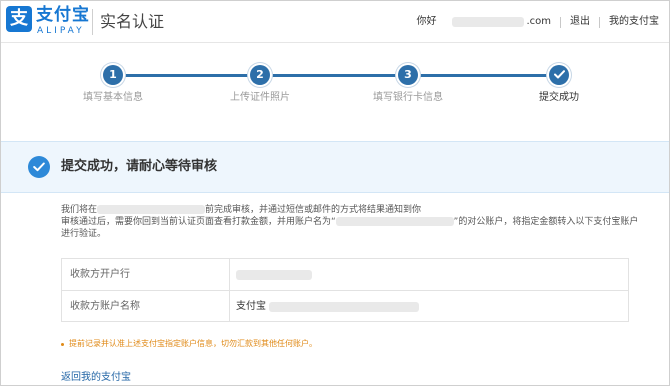 The width and height of the screenshot is (670, 386). Describe the element at coordinates (634, 22) in the screenshot. I see `my-alipay-link: 我的支付宝` at that location.